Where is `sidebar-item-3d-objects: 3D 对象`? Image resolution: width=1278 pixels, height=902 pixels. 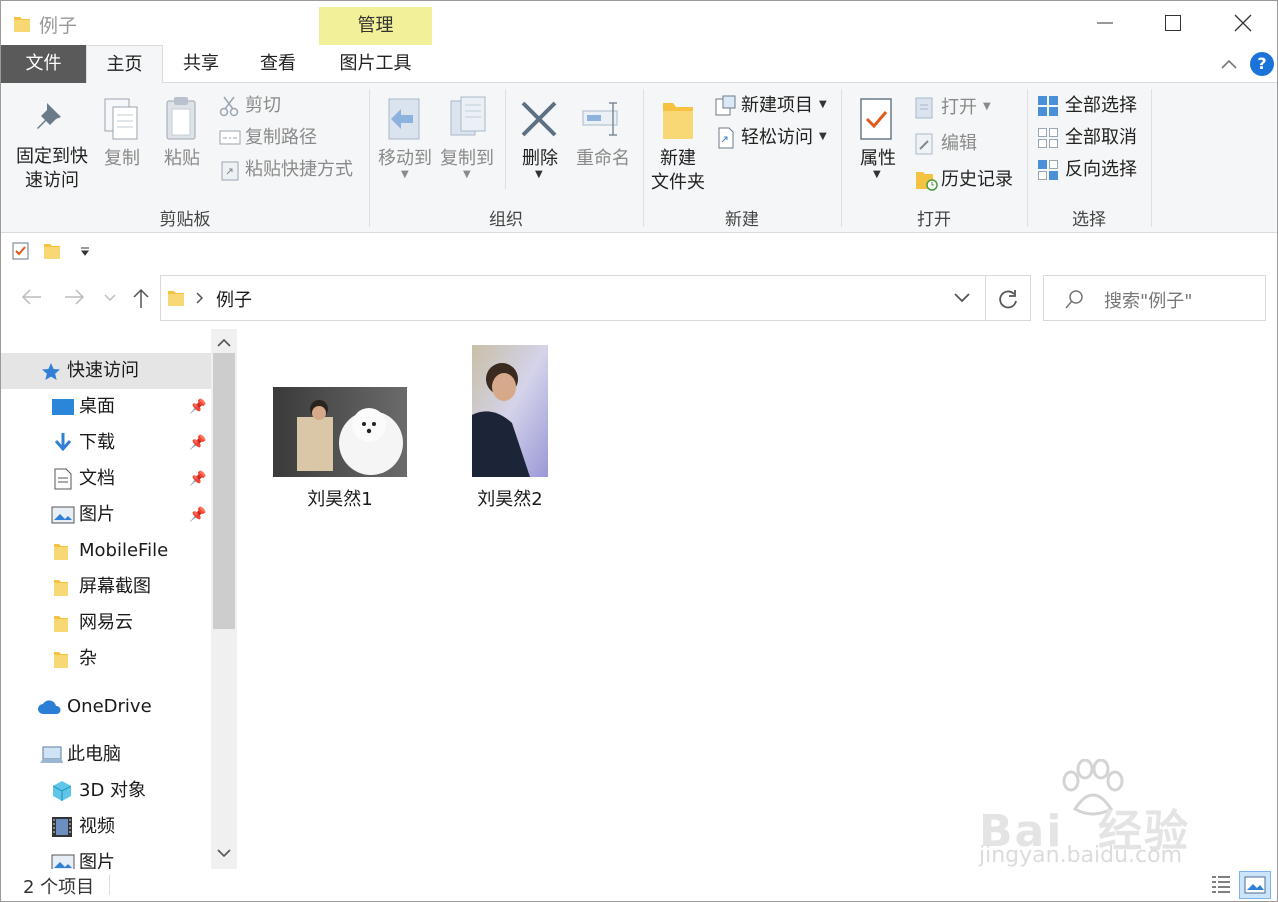 sidebar-item-3d-objects: 3D 对象 is located at coordinates (106, 791).